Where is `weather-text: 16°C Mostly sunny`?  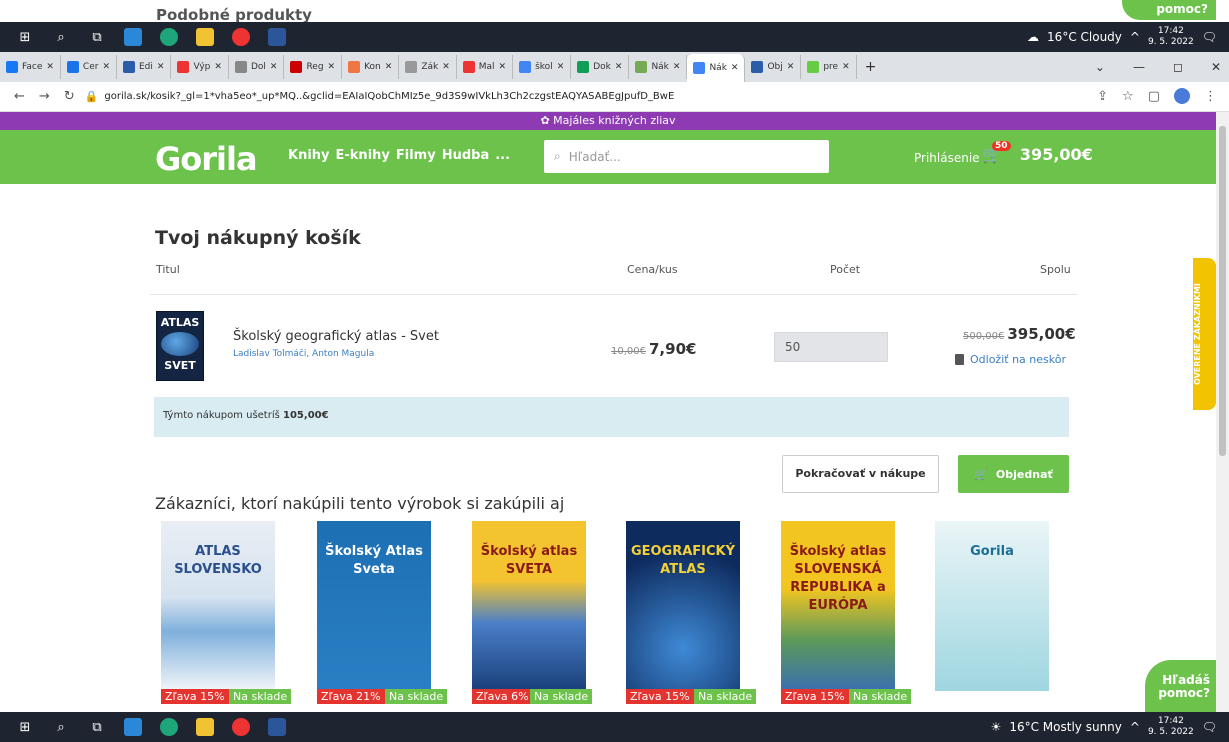 weather-text: 16°C Mostly sunny is located at coordinates (1065, 727).